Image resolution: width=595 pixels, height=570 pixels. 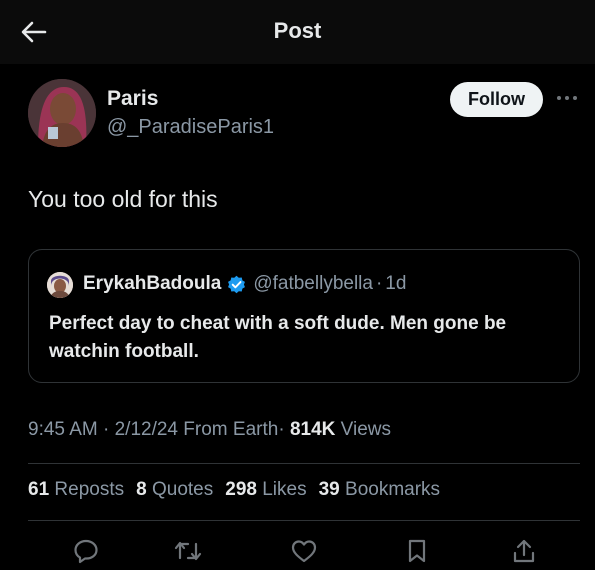 I want to click on bookmarks-count: 39, so click(x=329, y=489).